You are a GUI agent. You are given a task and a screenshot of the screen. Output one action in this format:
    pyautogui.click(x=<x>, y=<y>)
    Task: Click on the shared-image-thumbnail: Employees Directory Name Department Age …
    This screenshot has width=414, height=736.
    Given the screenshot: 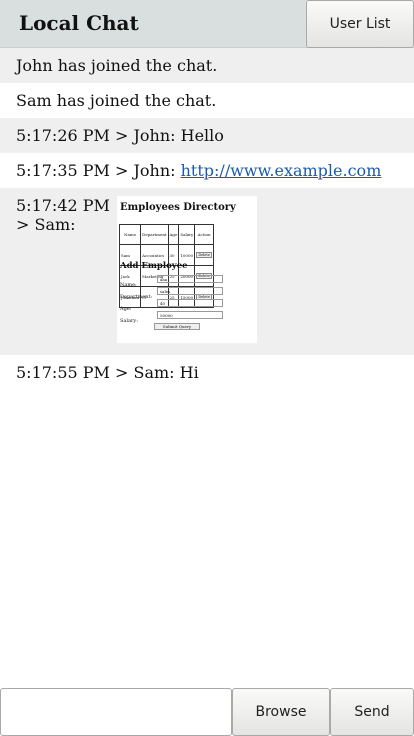 What is the action you would take?
    pyautogui.click(x=187, y=269)
    